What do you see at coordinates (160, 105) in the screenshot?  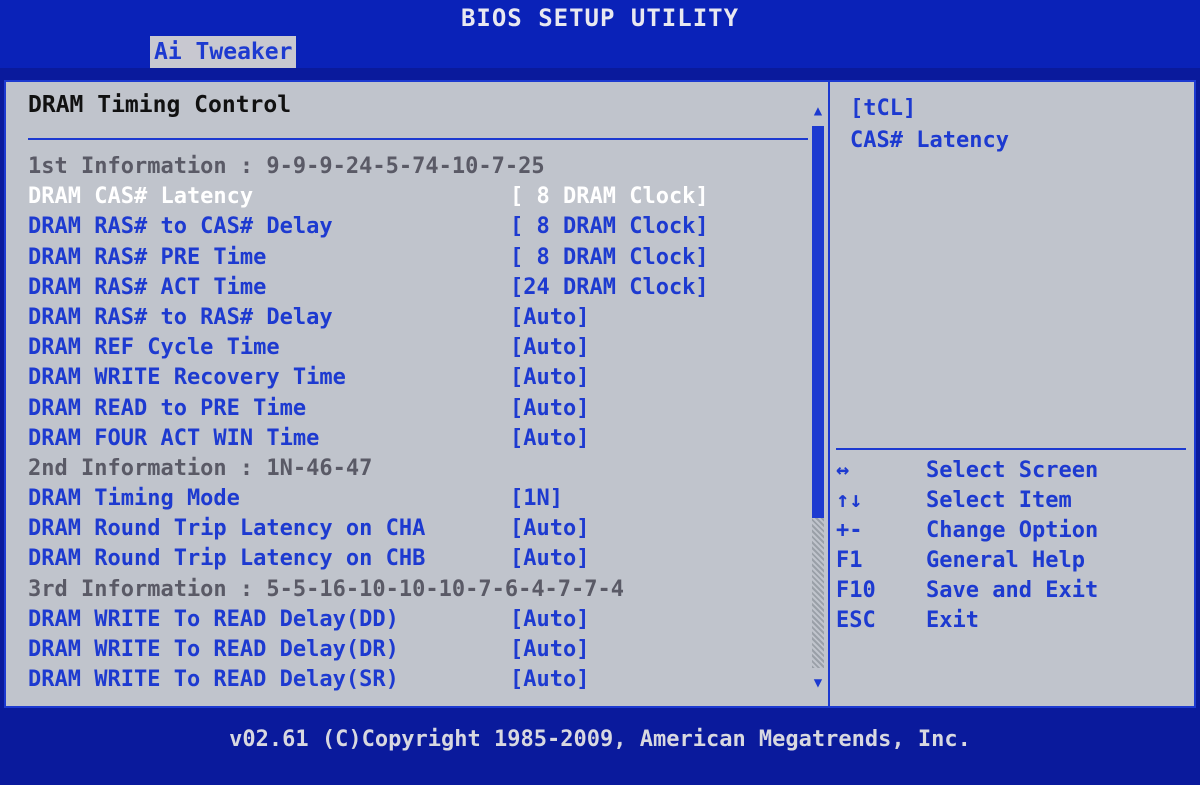 I see `section-title: DRAM Timing Control` at bounding box center [160, 105].